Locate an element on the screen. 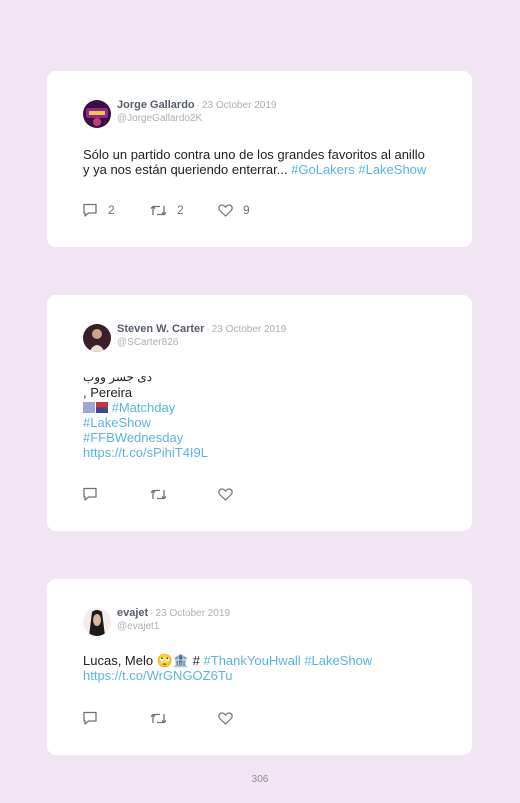 This screenshot has width=520, height=803. hashtag-link: #ThankYouHwall is located at coordinates (252, 660).